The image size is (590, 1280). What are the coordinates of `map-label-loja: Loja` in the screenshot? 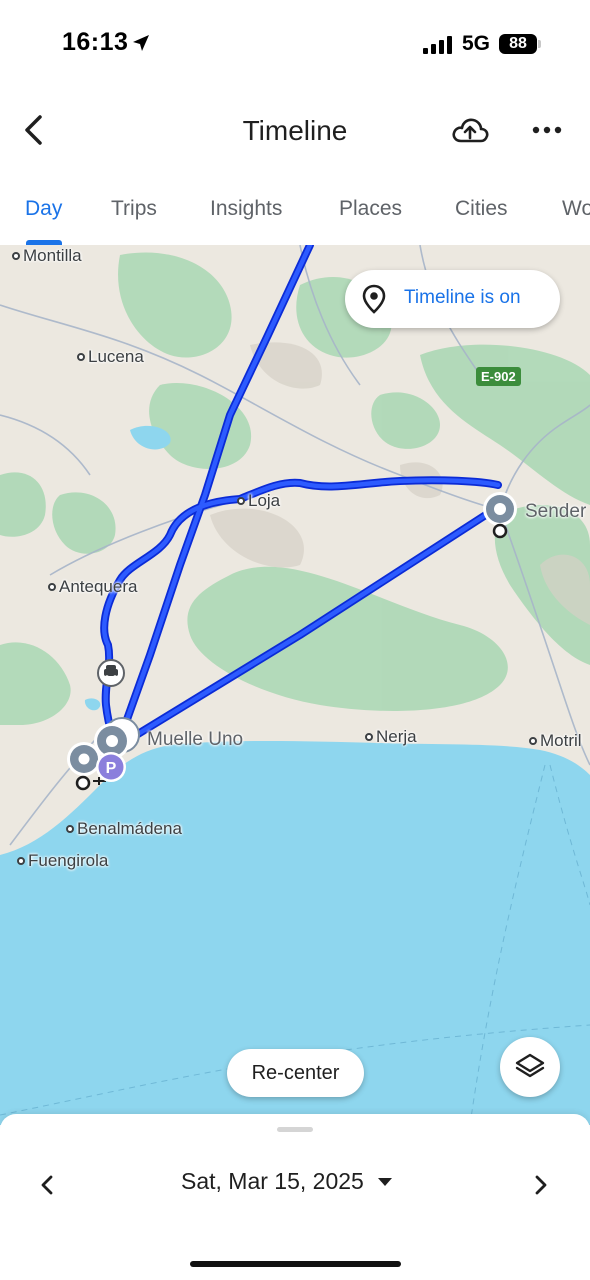 It's located at (258, 501).